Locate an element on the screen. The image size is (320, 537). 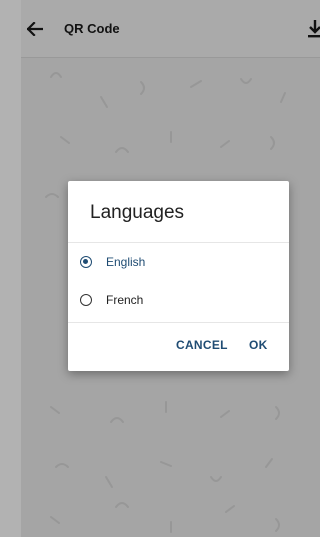
radio-selected-icon is located at coordinates (86, 262).